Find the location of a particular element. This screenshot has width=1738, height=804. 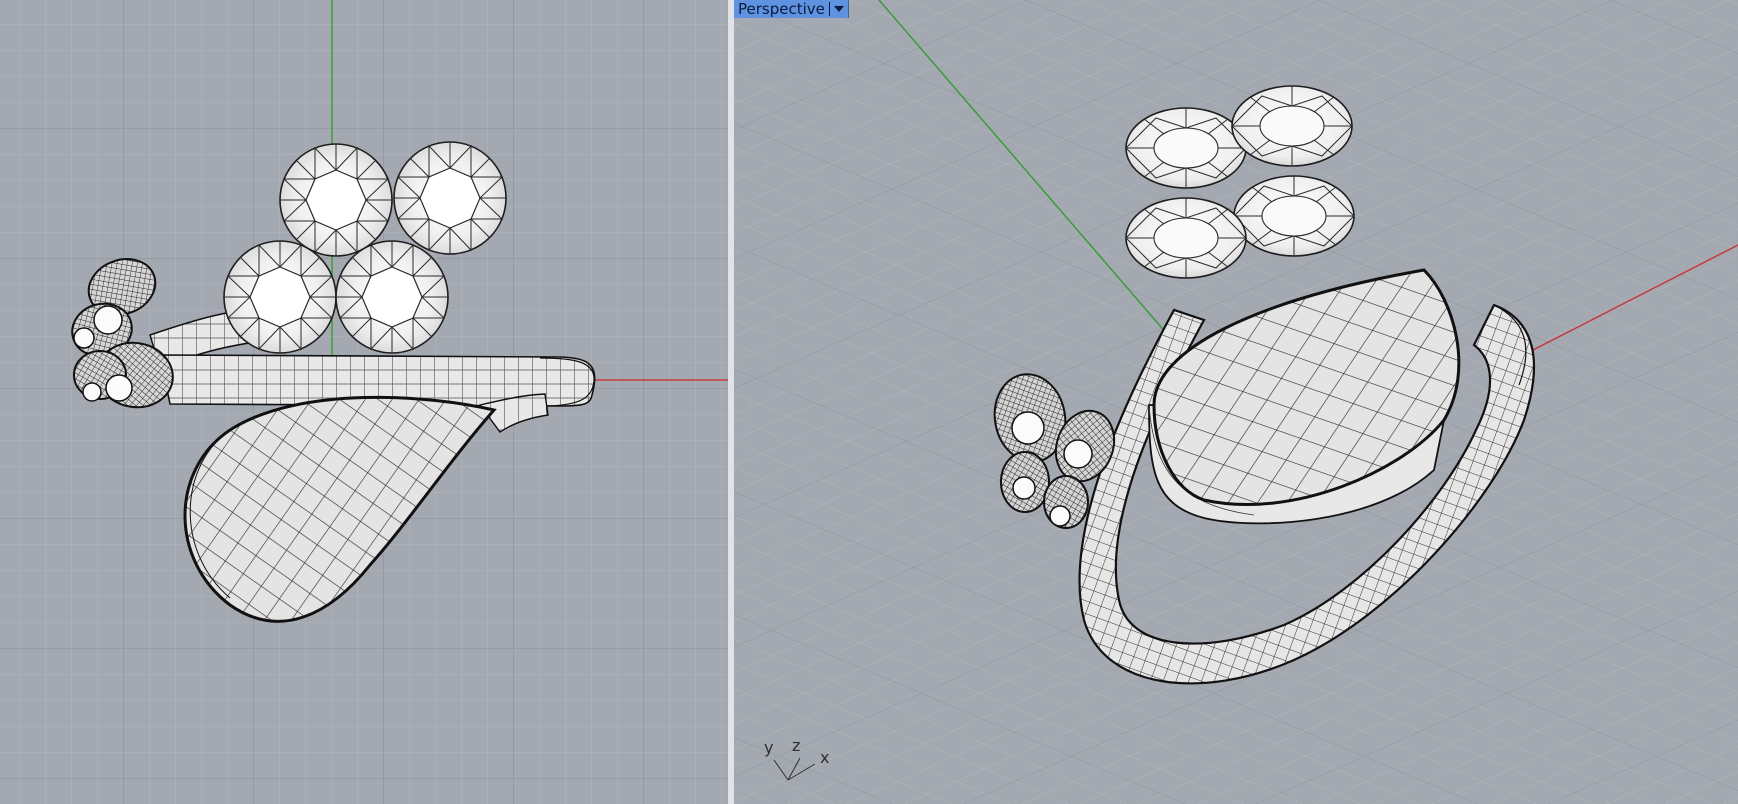

world-axes-icon: y z x is located at coordinates (805, 760).